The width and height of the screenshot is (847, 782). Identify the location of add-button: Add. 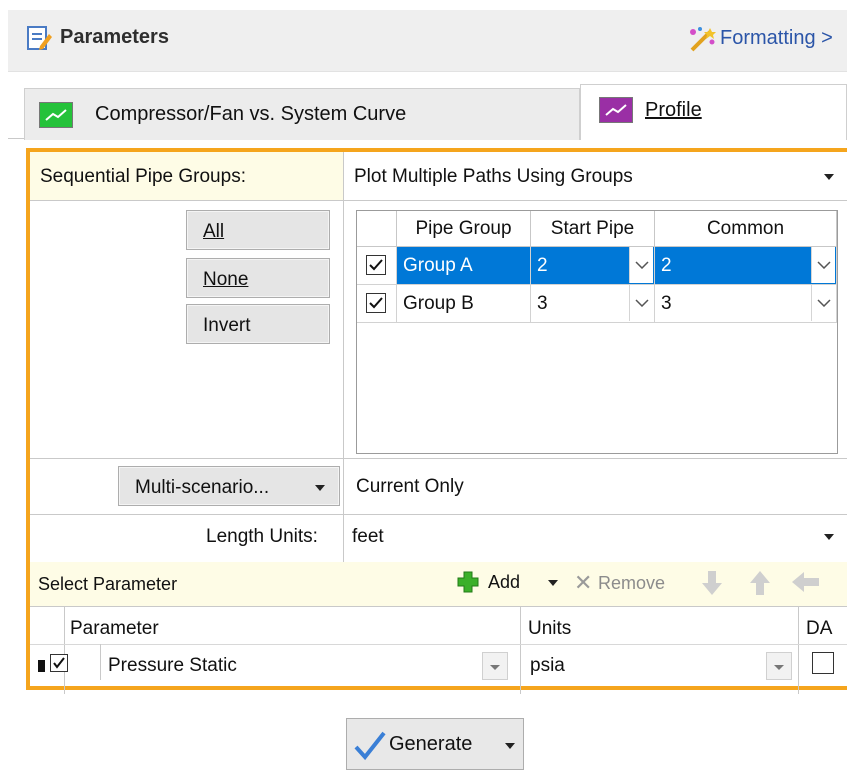
(504, 582).